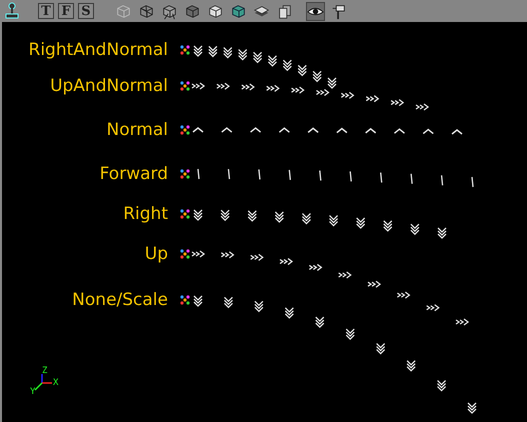 This screenshot has height=422, width=527. What do you see at coordinates (66, 11) in the screenshot?
I see `mode-button: F` at bounding box center [66, 11].